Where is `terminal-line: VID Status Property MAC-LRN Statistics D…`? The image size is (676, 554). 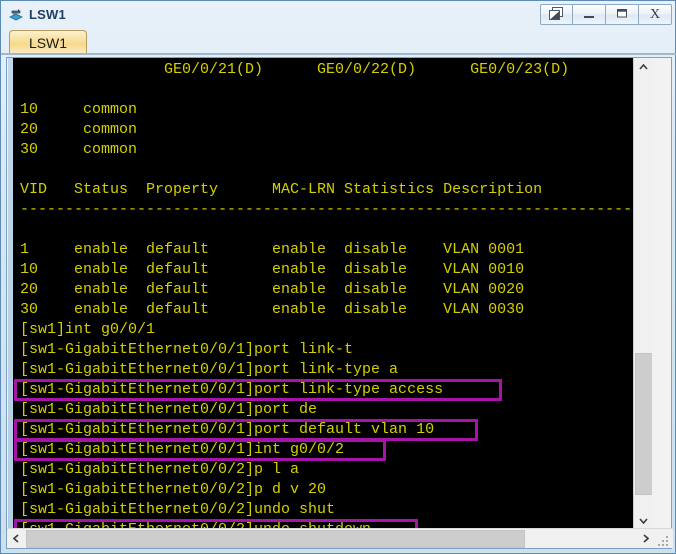
terminal-line: VID Status Property MAC-LRN Statistics D… is located at coordinates (281, 189).